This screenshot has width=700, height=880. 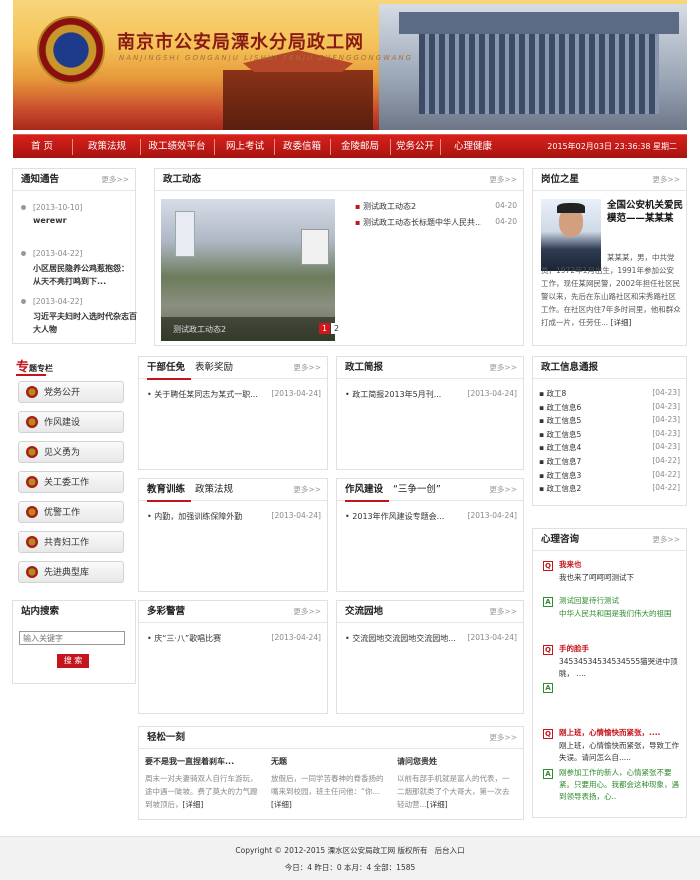 What do you see at coordinates (589, 393) in the screenshot?
I see `info-item: ▪ 政工8` at bounding box center [589, 393].